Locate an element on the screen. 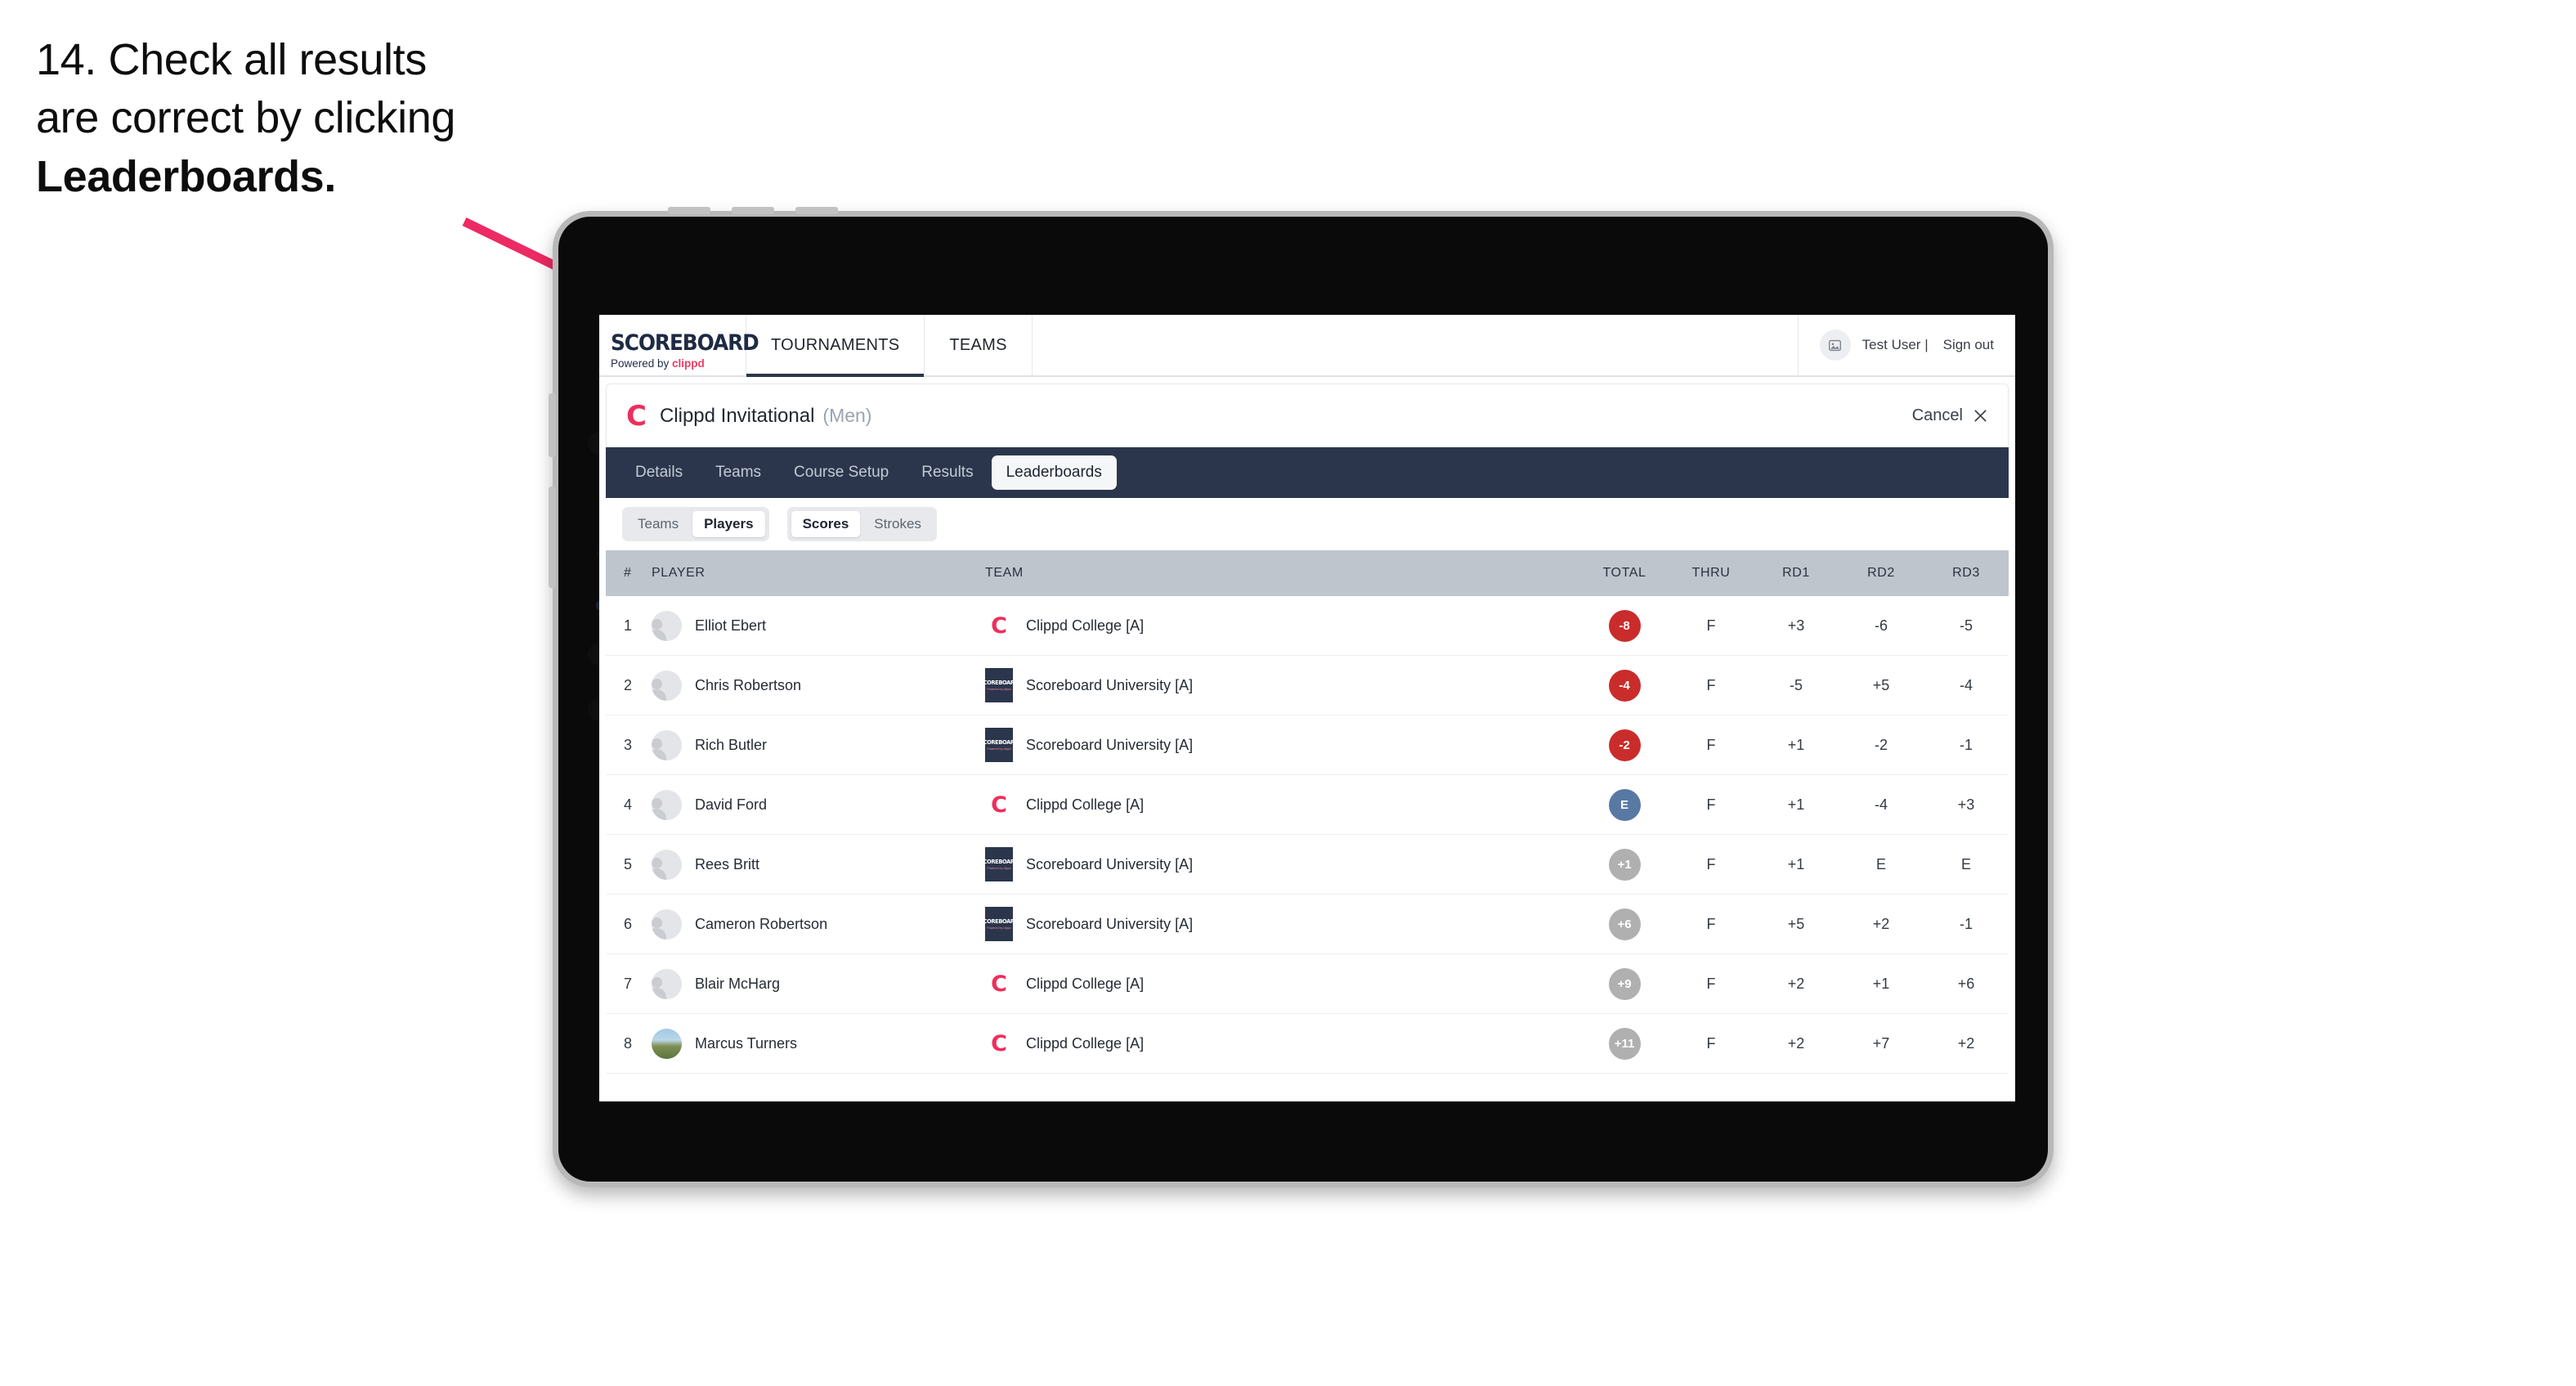  total-score-badge: +6 is located at coordinates (1625, 924).